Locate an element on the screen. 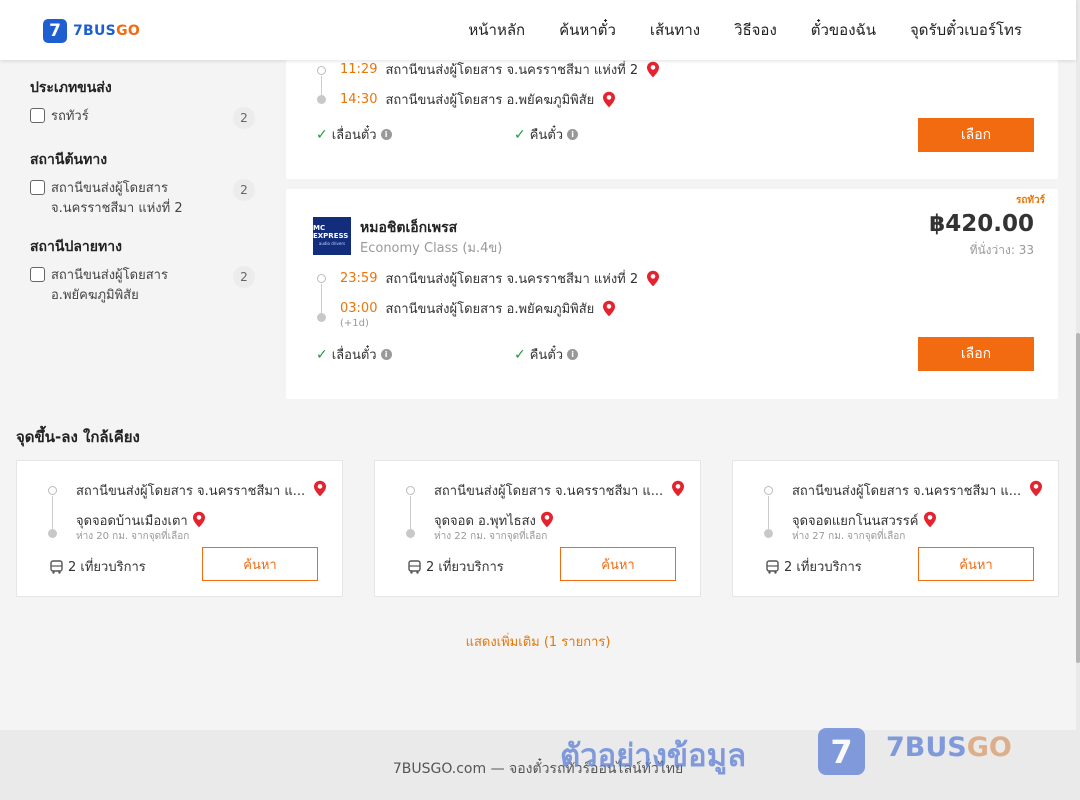 The height and width of the screenshot is (800, 1080). feature-reschedule: ✓ เลื่อนตั๋ว i is located at coordinates (354, 354).